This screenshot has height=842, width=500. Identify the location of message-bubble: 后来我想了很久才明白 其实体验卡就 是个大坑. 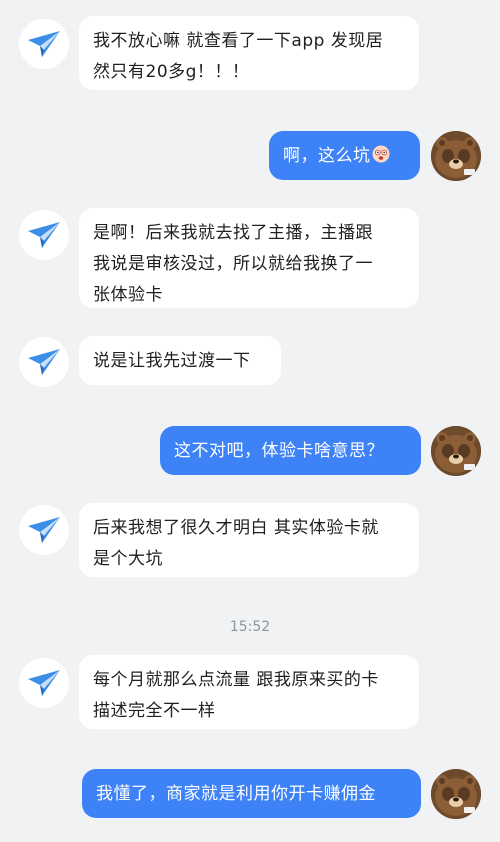
(249, 540).